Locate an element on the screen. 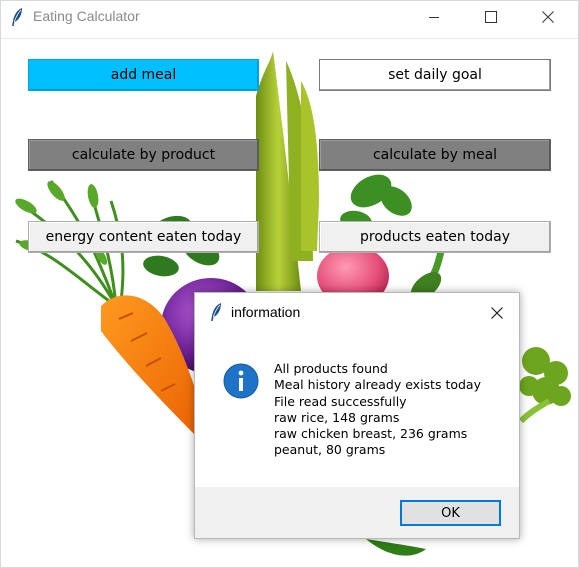 Image resolution: width=579 pixels, height=568 pixels. calculate-by-meal-button: calculate by meal is located at coordinates (435, 155).